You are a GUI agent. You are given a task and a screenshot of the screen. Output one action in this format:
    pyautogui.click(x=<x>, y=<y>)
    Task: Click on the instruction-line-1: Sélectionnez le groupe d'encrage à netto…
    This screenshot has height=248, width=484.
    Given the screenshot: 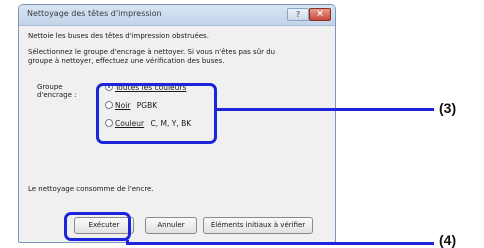 What is the action you would take?
    pyautogui.click(x=152, y=52)
    